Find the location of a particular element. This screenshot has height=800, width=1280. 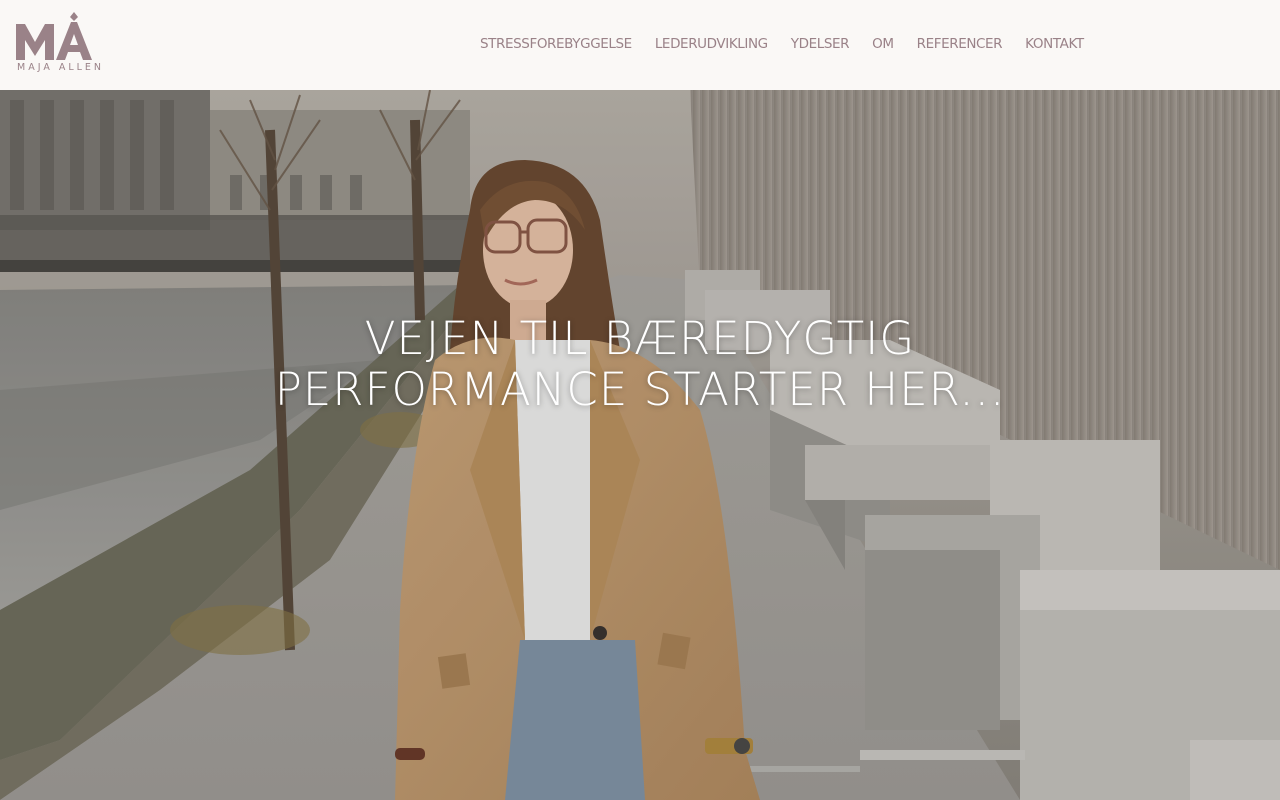

nav-item-kontakt: KONTAKT is located at coordinates (1054, 44).